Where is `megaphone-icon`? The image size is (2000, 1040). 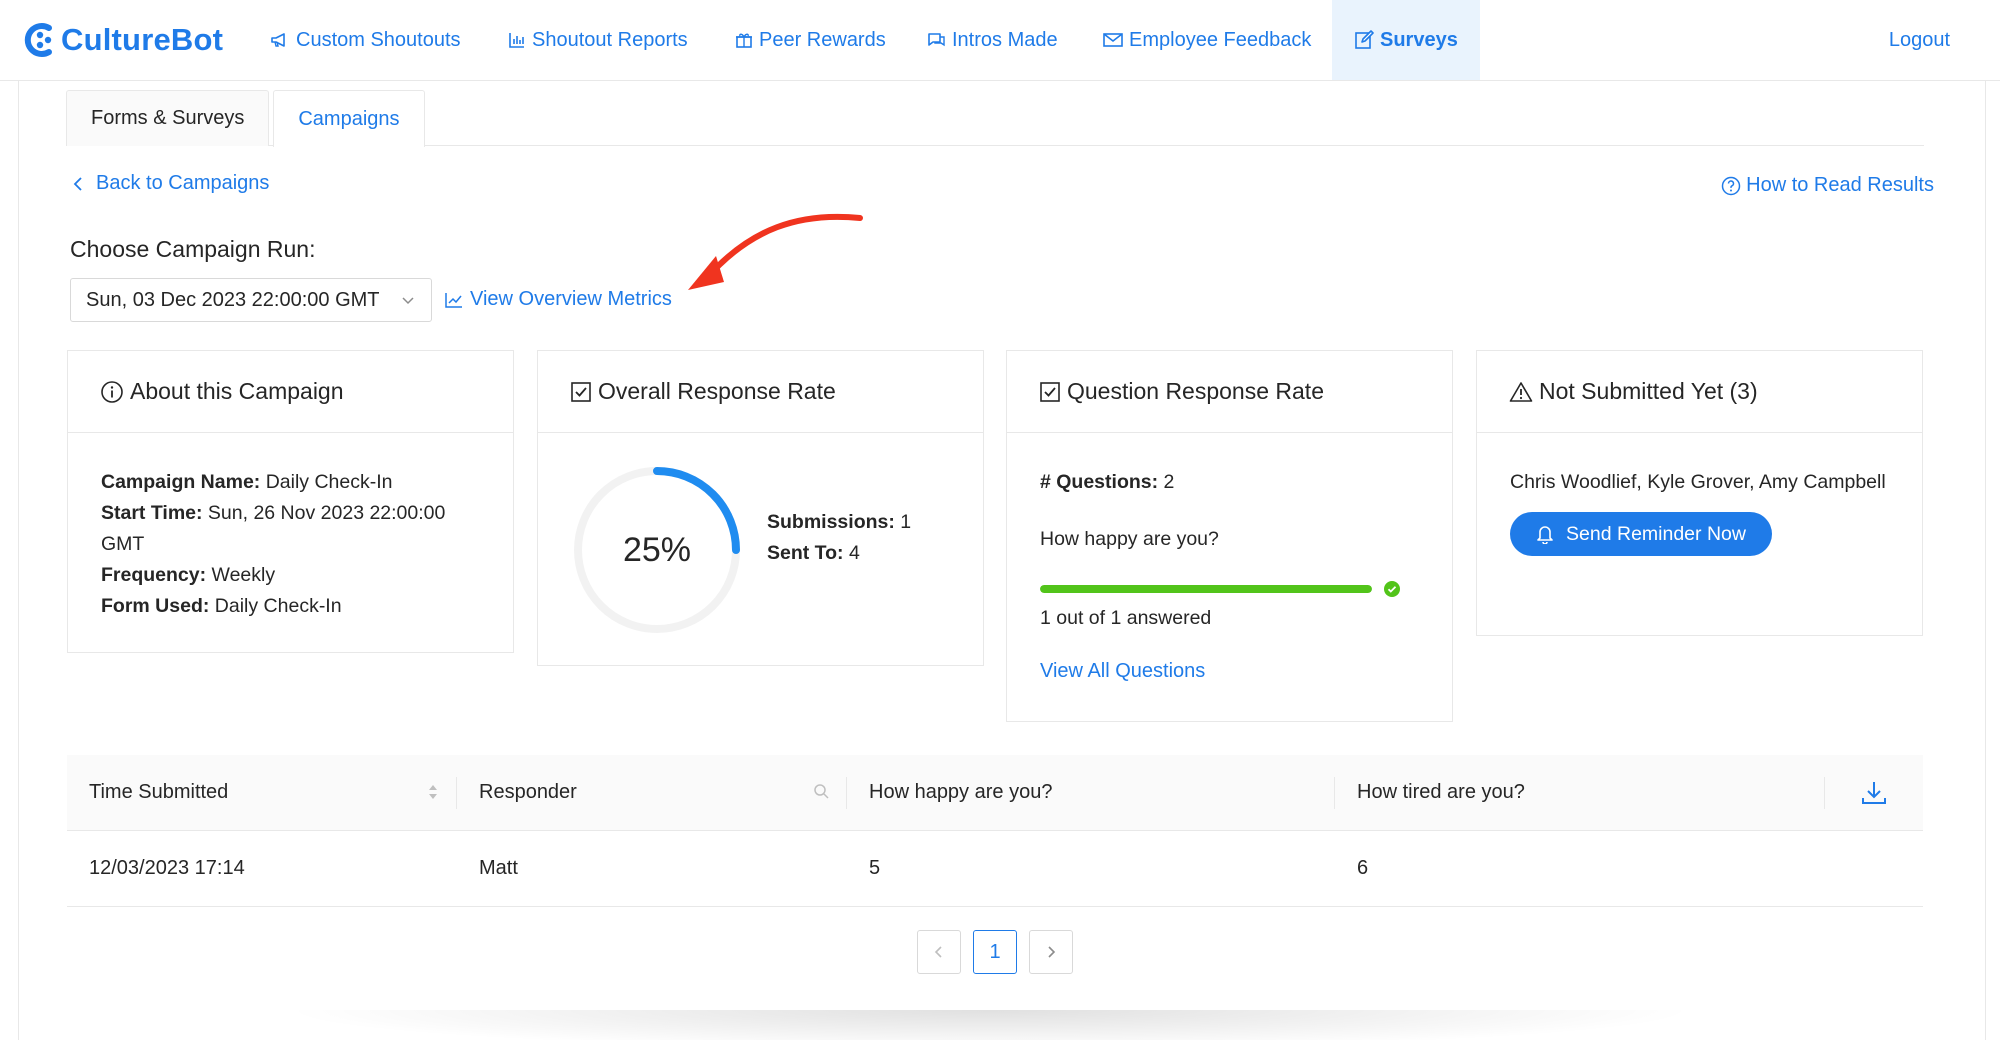
megaphone-icon is located at coordinates (278, 40).